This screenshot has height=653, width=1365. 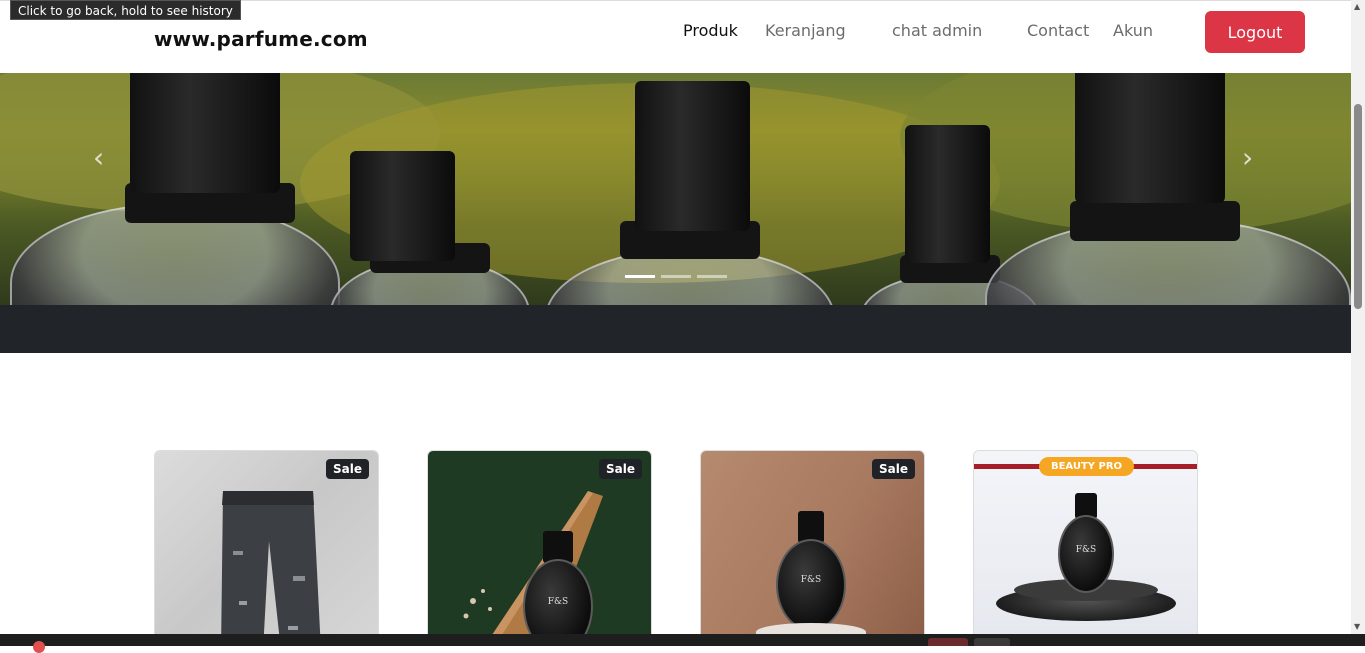 I want to click on chevron-right-icon: ›, so click(x=1247, y=157).